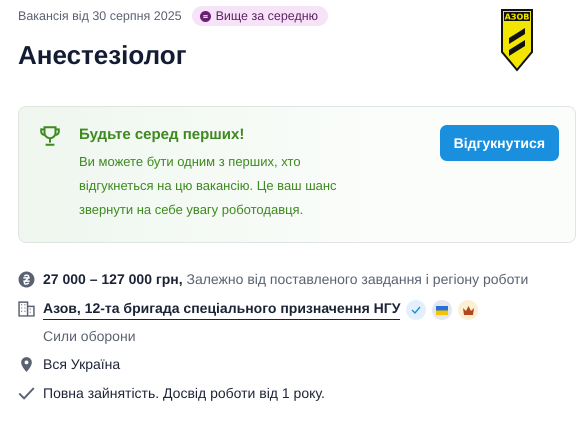 This screenshot has width=584, height=441. I want to click on company-logo: АЗОВ, so click(517, 40).